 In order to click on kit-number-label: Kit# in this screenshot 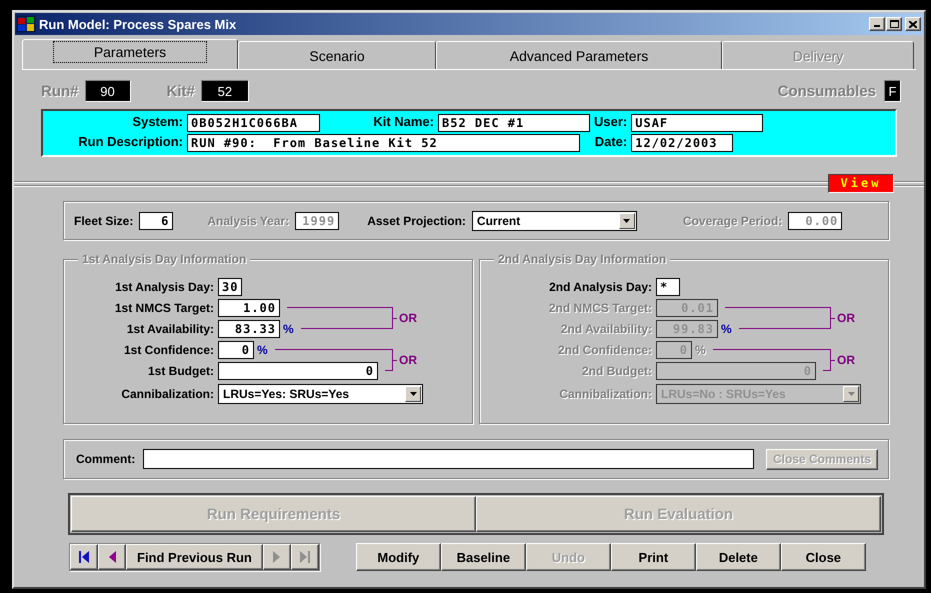, I will do `click(180, 91)`.